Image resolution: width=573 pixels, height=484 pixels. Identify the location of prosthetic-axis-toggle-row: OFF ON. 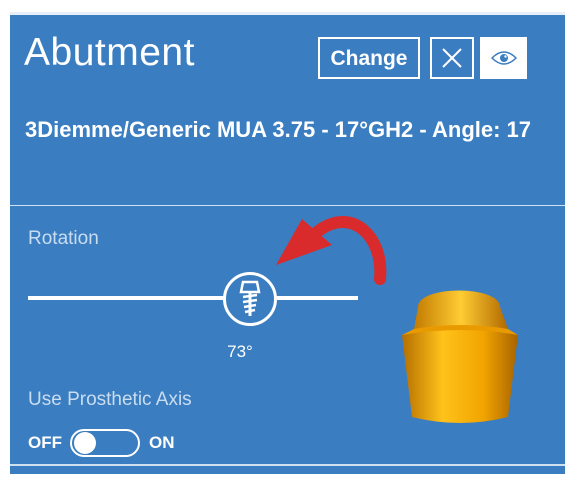
(101, 443).